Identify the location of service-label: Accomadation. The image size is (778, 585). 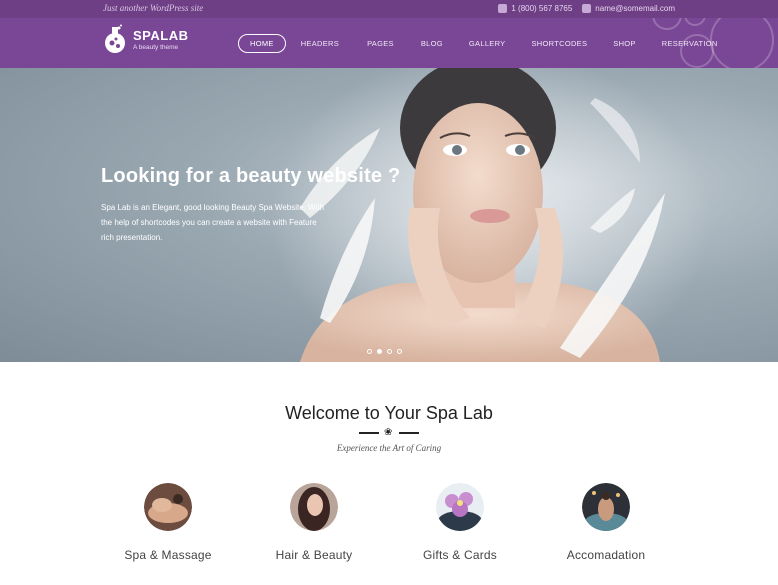
(606, 555).